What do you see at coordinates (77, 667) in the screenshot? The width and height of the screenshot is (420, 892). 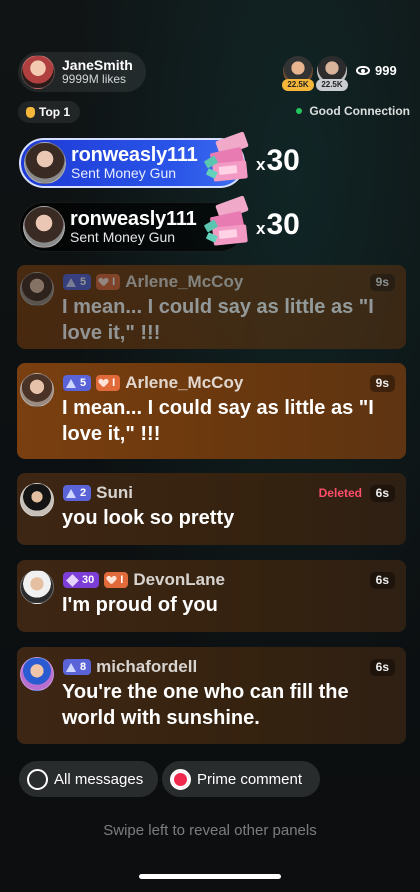 I see `level-badge: 8` at bounding box center [77, 667].